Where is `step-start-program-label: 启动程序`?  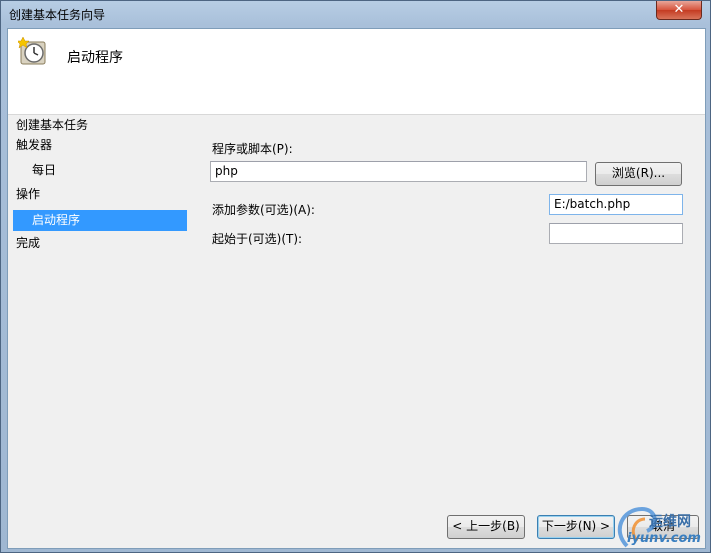 step-start-program-label: 启动程序 is located at coordinates (56, 220).